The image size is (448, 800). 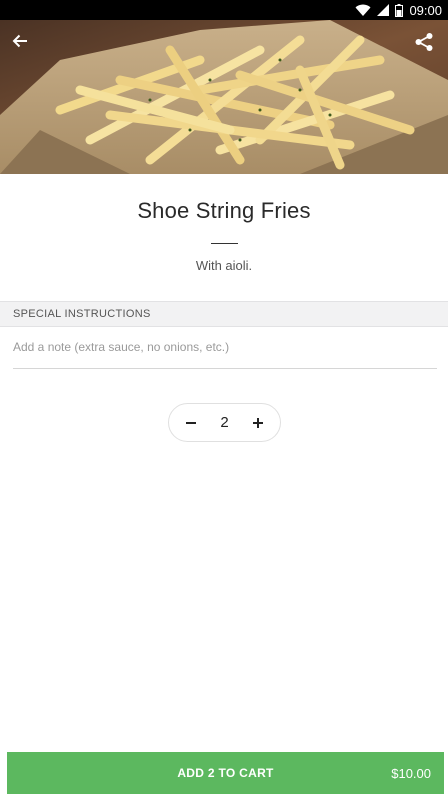 I want to click on back-button, so click(x=23, y=44).